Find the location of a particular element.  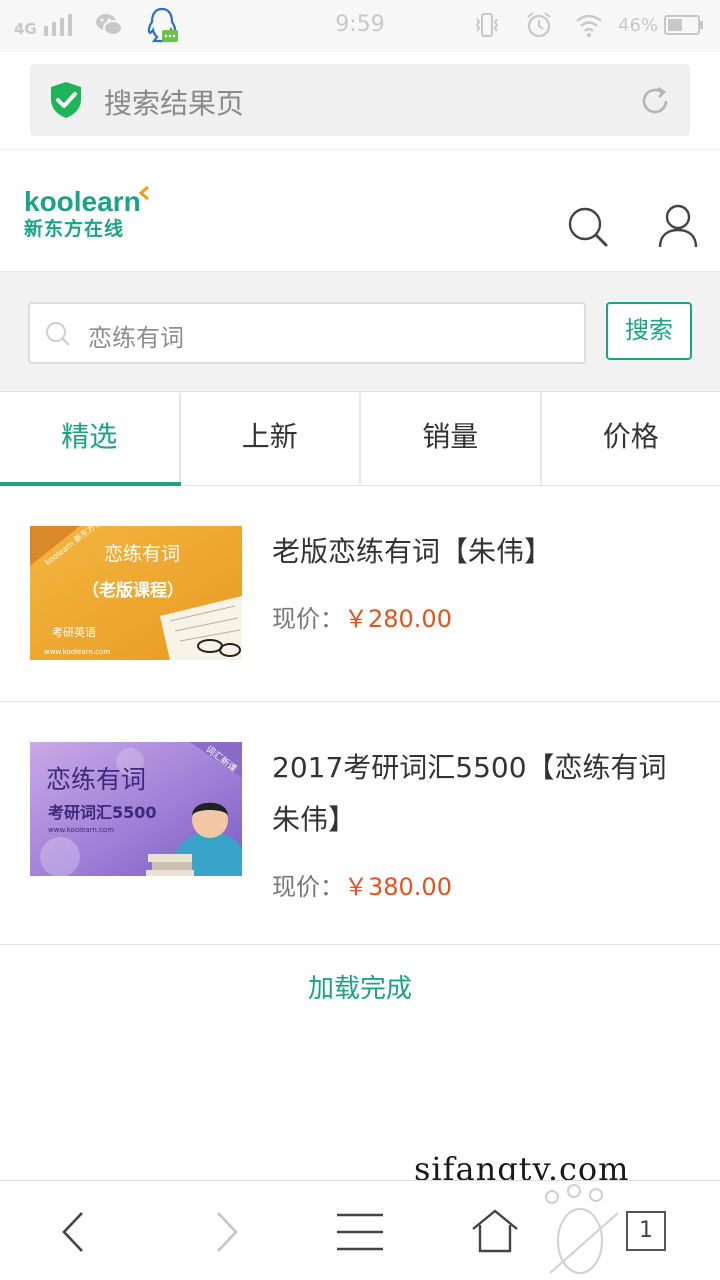

footprint-watermark-icon is located at coordinates (582, 1229).